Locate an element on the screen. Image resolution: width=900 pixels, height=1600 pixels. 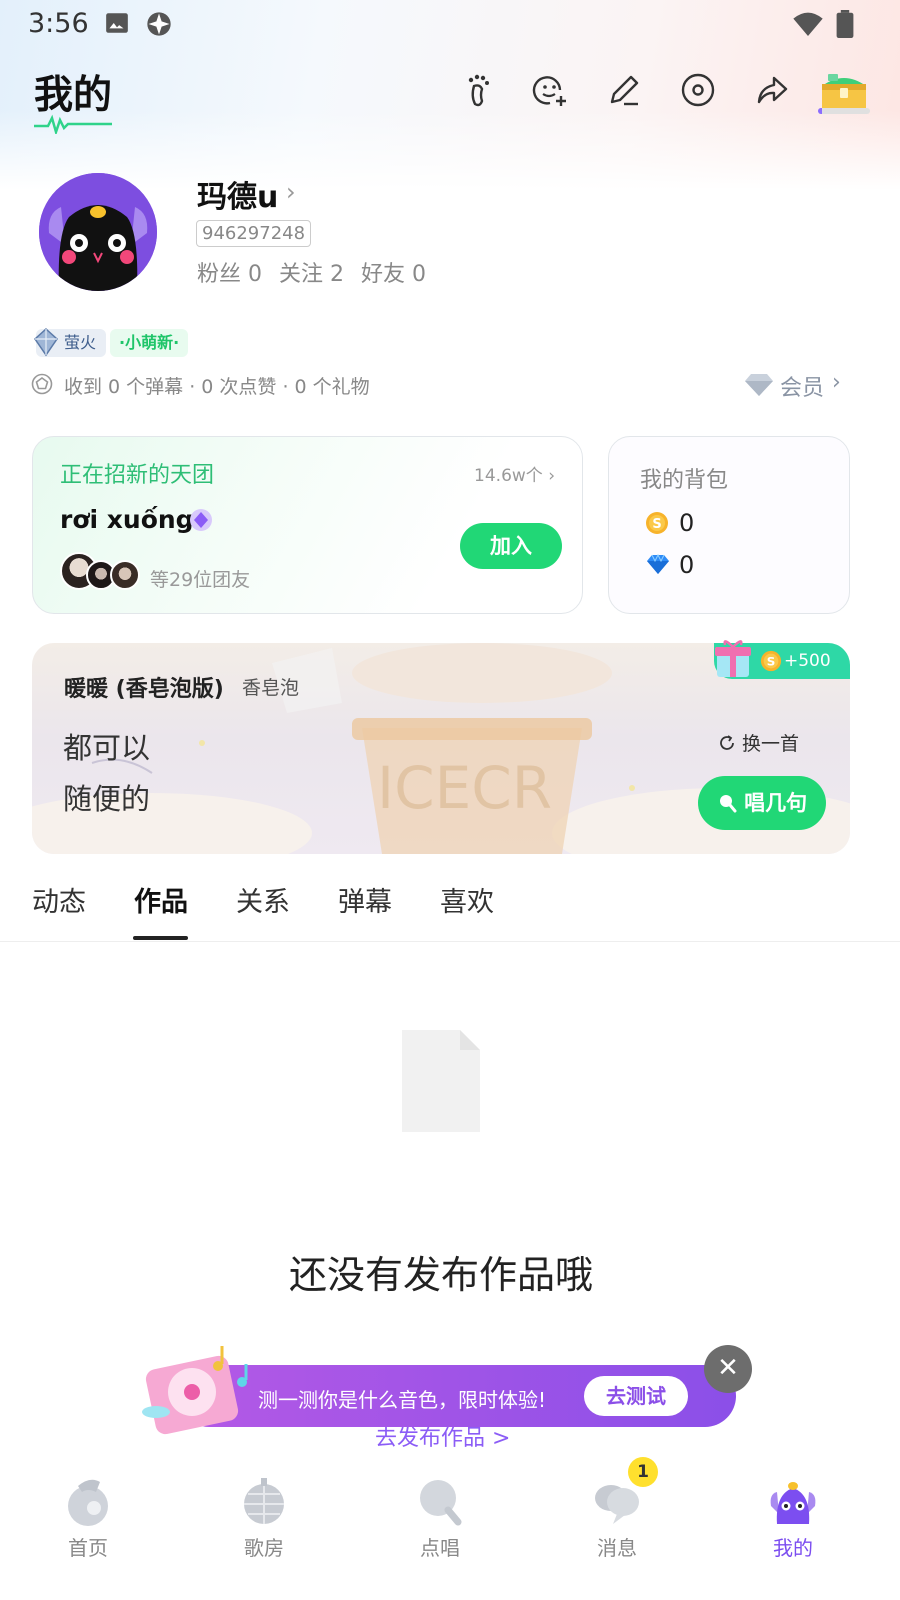
member-avatars is located at coordinates (100, 572).